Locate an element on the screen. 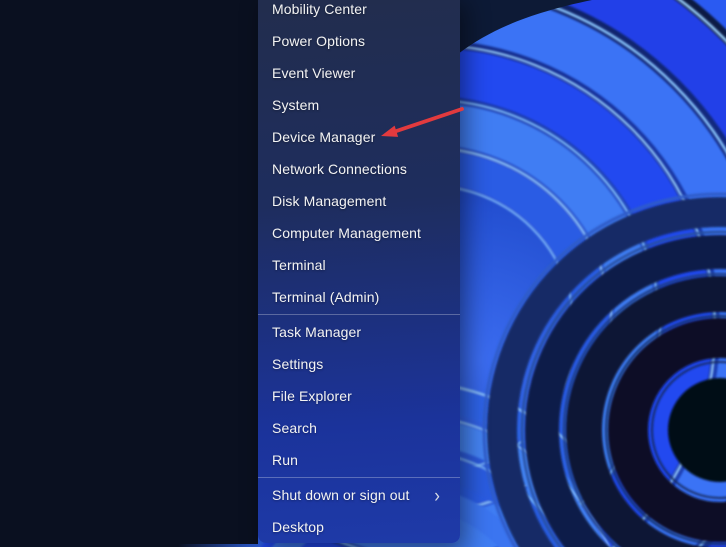  menu-item-label: Disk Management is located at coordinates (329, 201).